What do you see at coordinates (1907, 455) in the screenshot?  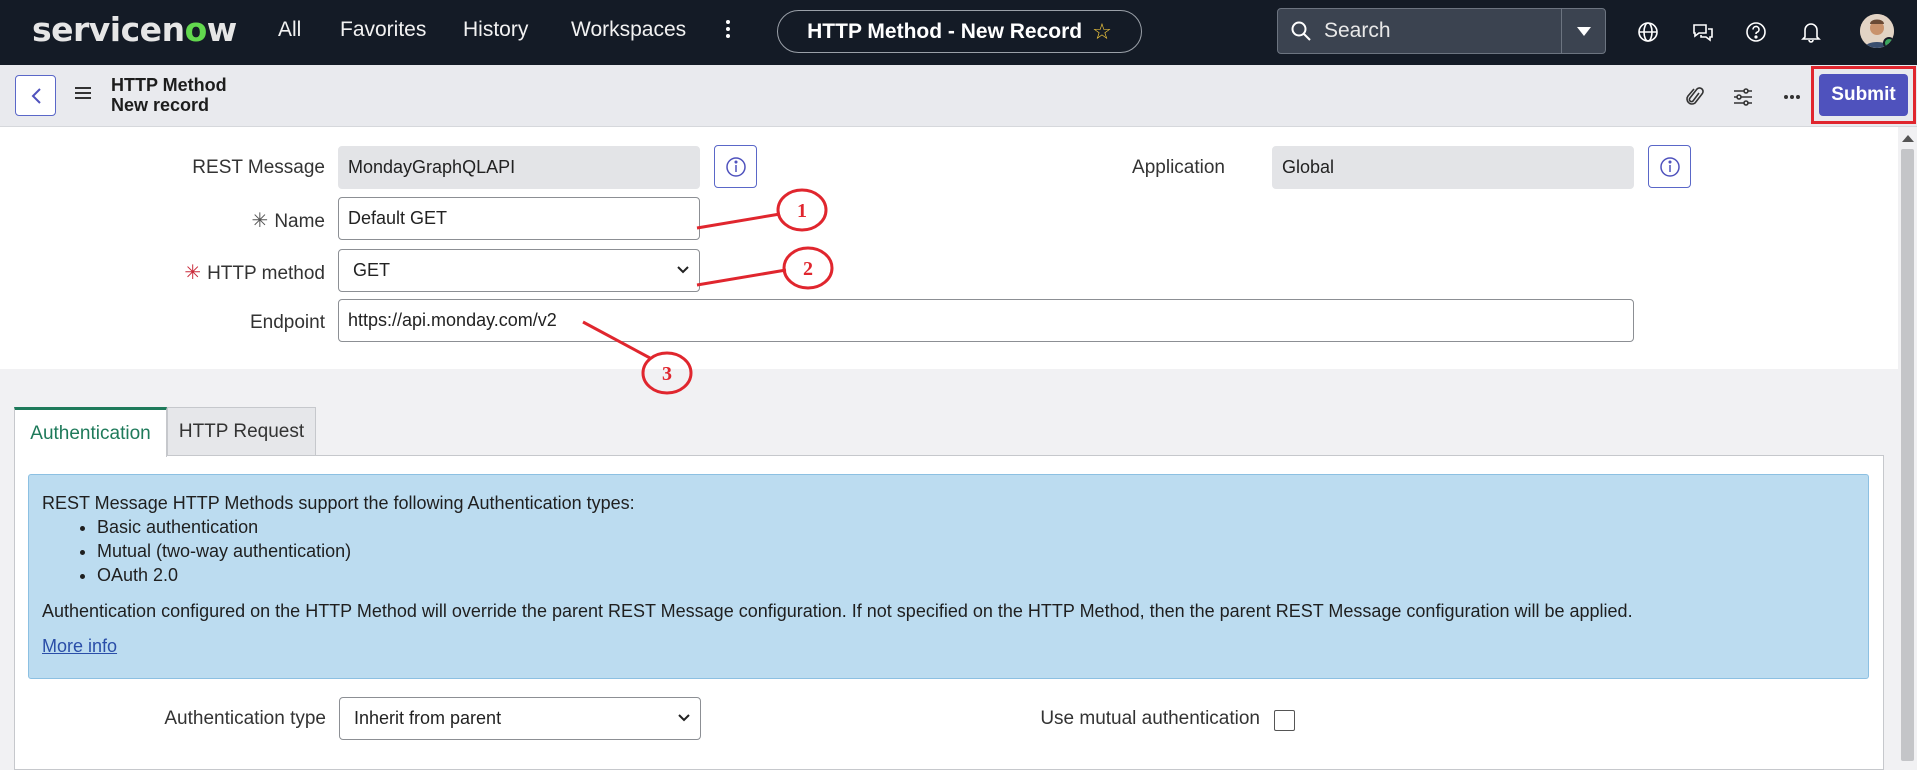 I see `scroll-thumb` at bounding box center [1907, 455].